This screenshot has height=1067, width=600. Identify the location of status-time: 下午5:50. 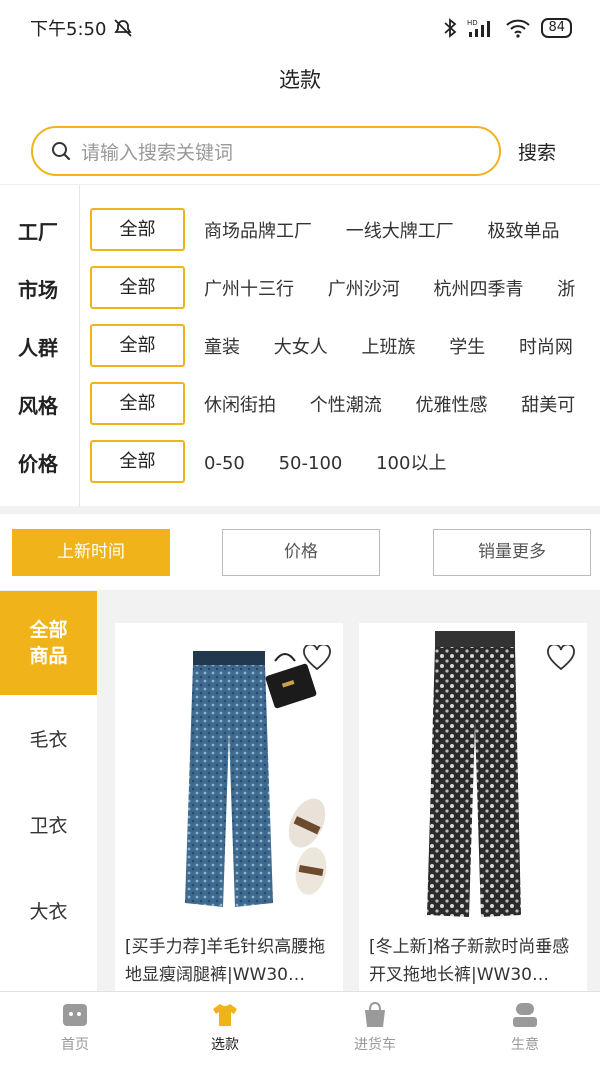
(68, 29).